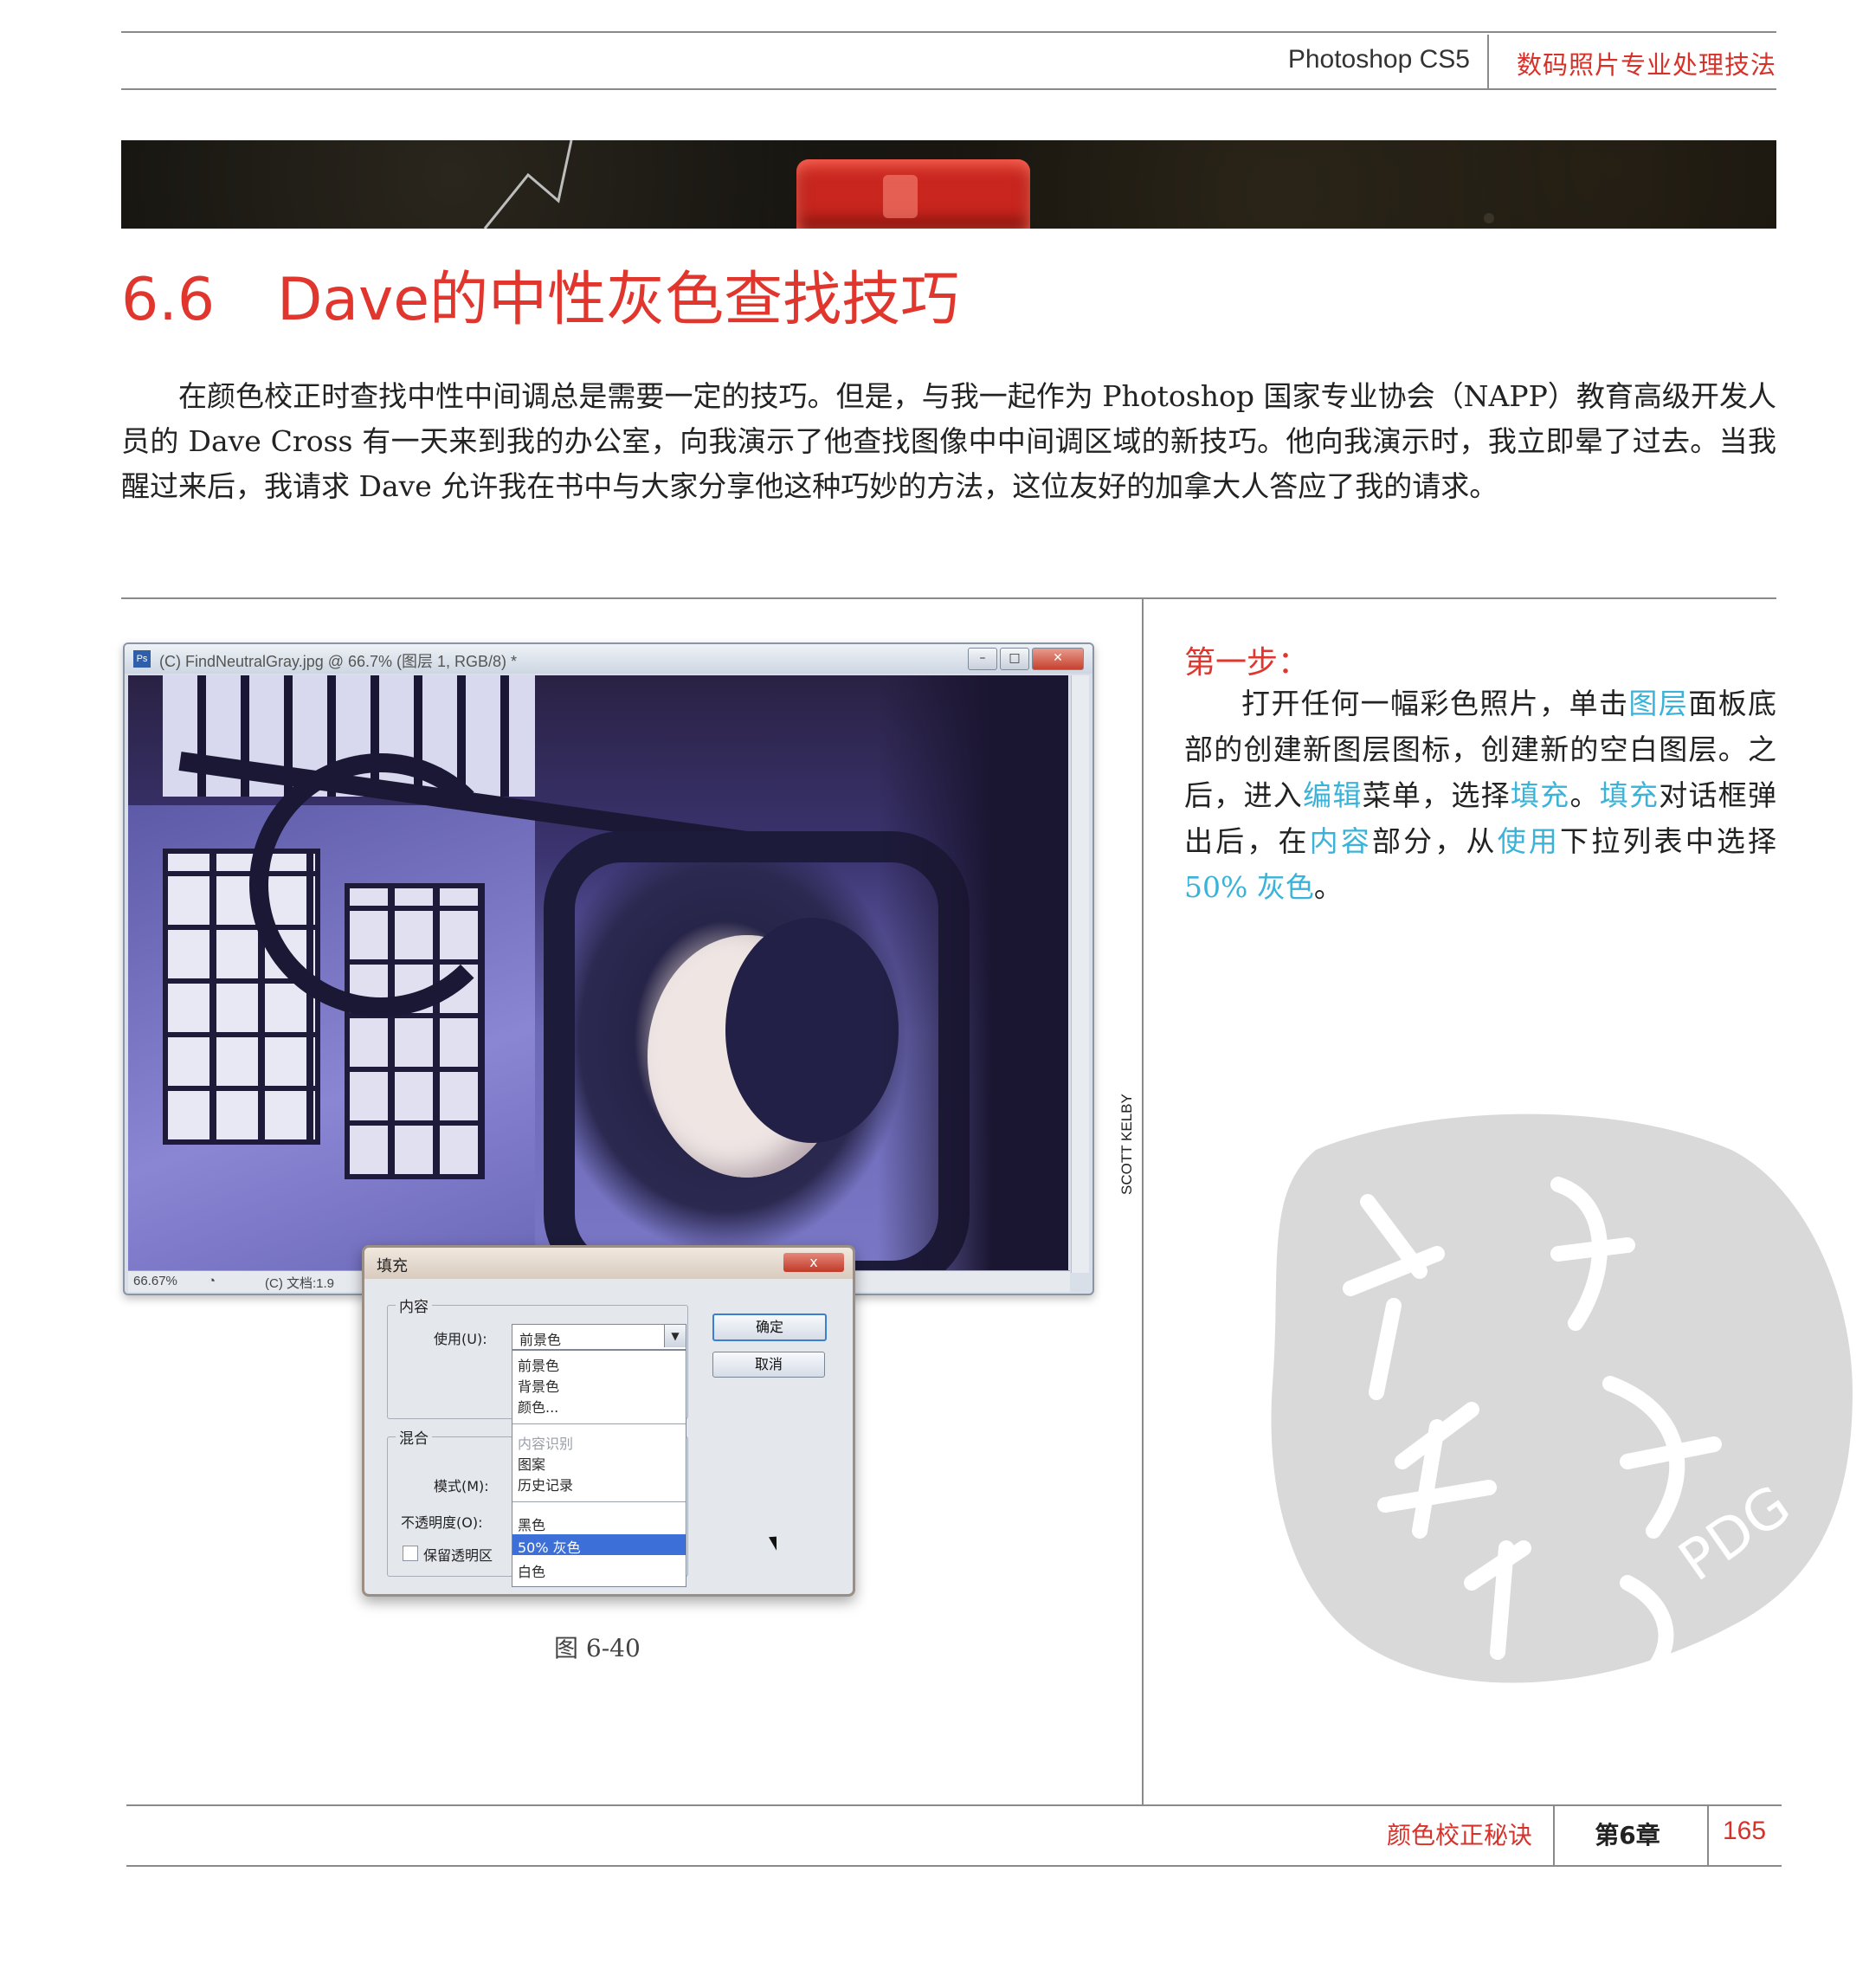 The width and height of the screenshot is (1869, 1988). What do you see at coordinates (1562, 1398) in the screenshot?
I see `watermark-seal-image: PDG` at bounding box center [1562, 1398].